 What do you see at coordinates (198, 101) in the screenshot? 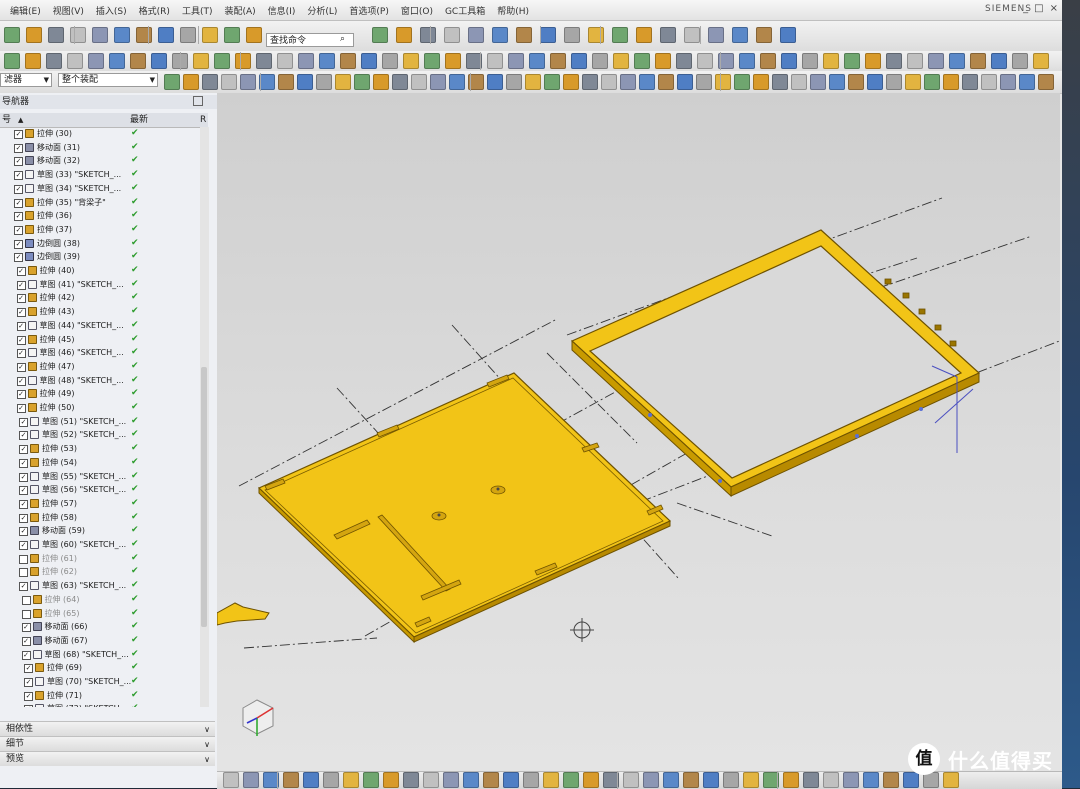
I see `pin-icon` at bounding box center [198, 101].